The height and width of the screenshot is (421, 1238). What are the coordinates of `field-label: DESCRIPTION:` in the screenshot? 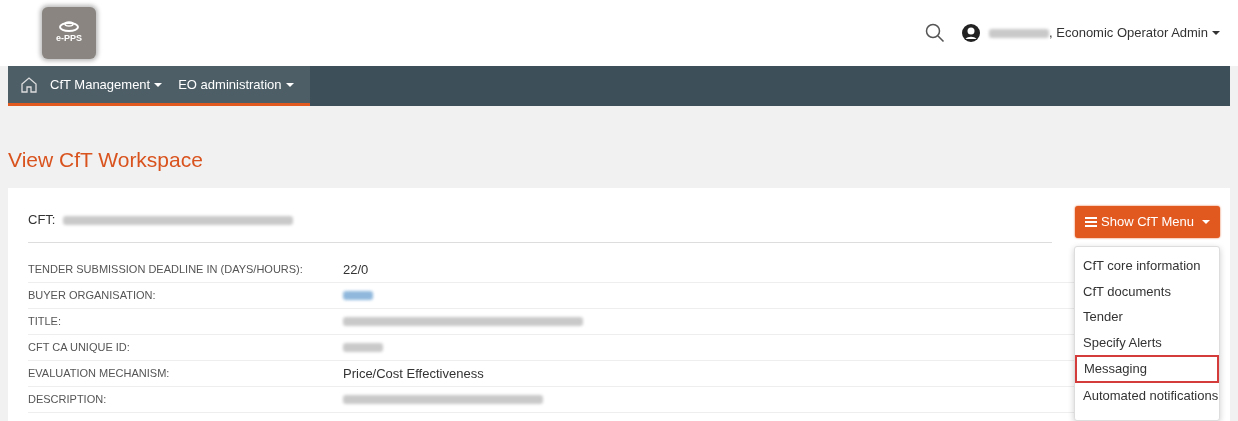 It's located at (68, 400).